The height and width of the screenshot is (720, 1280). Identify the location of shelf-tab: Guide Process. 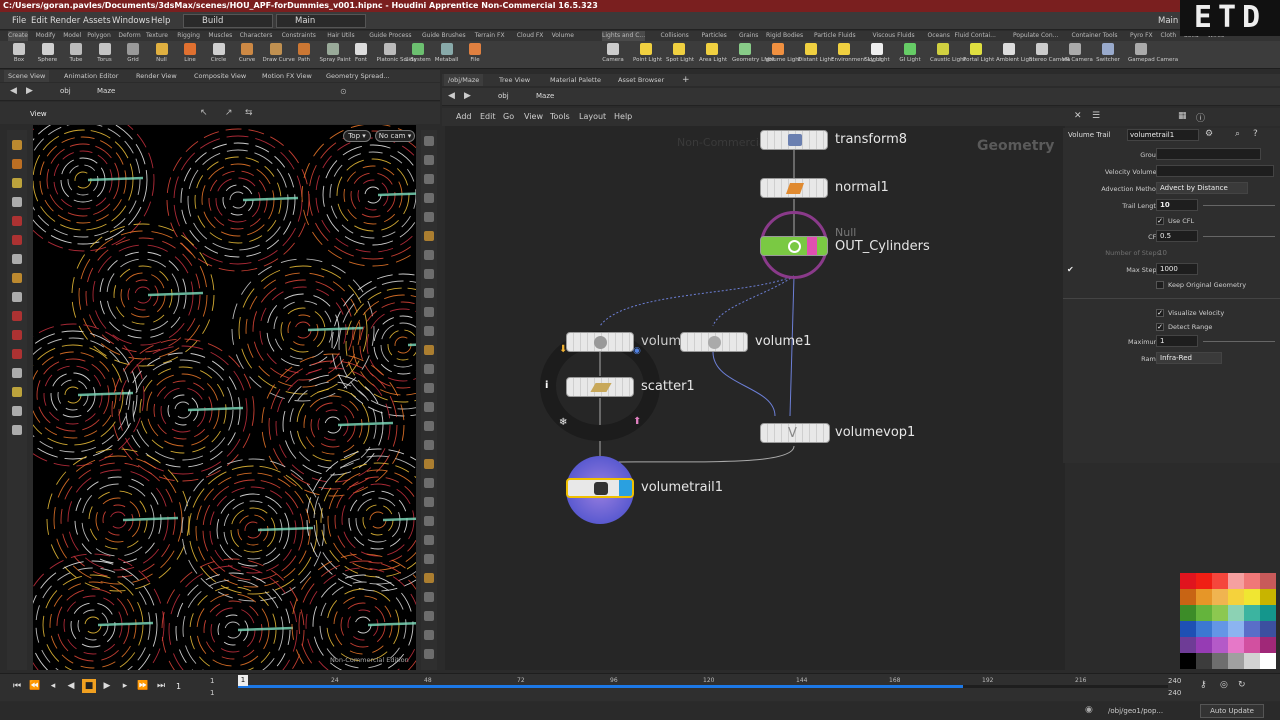
(390, 36).